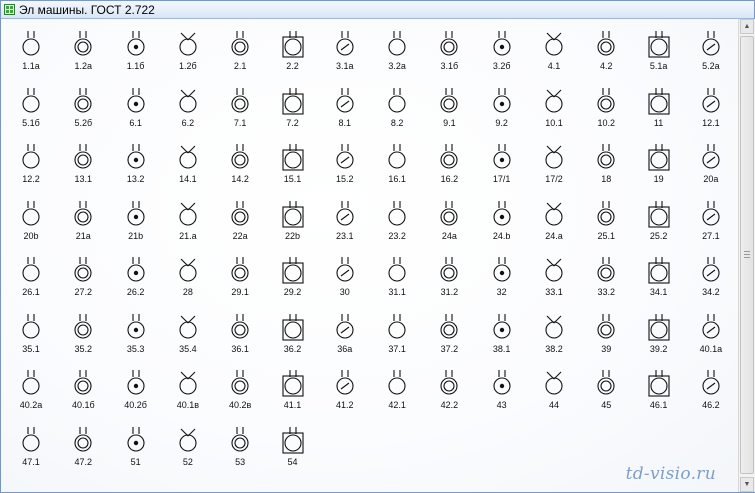 The width and height of the screenshot is (755, 493). Describe the element at coordinates (397, 162) in the screenshot. I see `stencil-item: 16.1` at that location.